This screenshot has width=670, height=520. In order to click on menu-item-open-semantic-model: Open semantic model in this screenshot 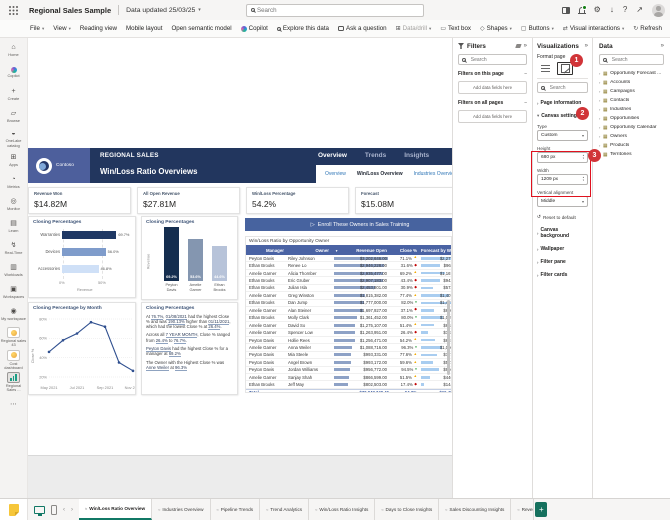, I will do `click(201, 28)`.